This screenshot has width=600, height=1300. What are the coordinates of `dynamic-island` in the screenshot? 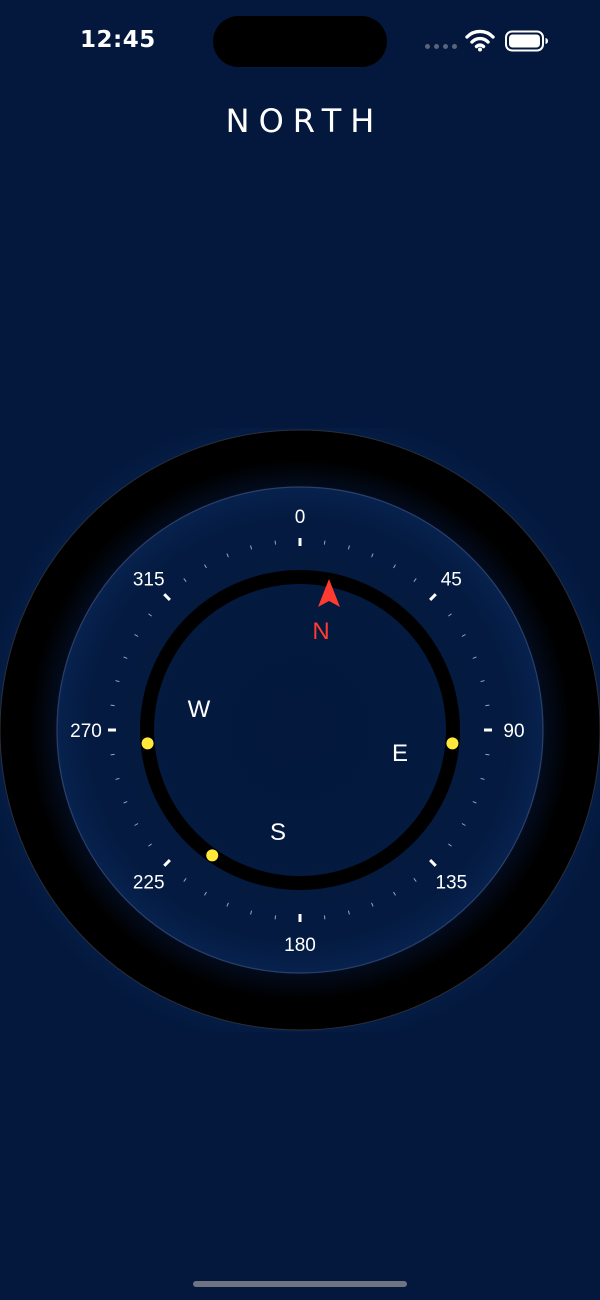 It's located at (300, 41).